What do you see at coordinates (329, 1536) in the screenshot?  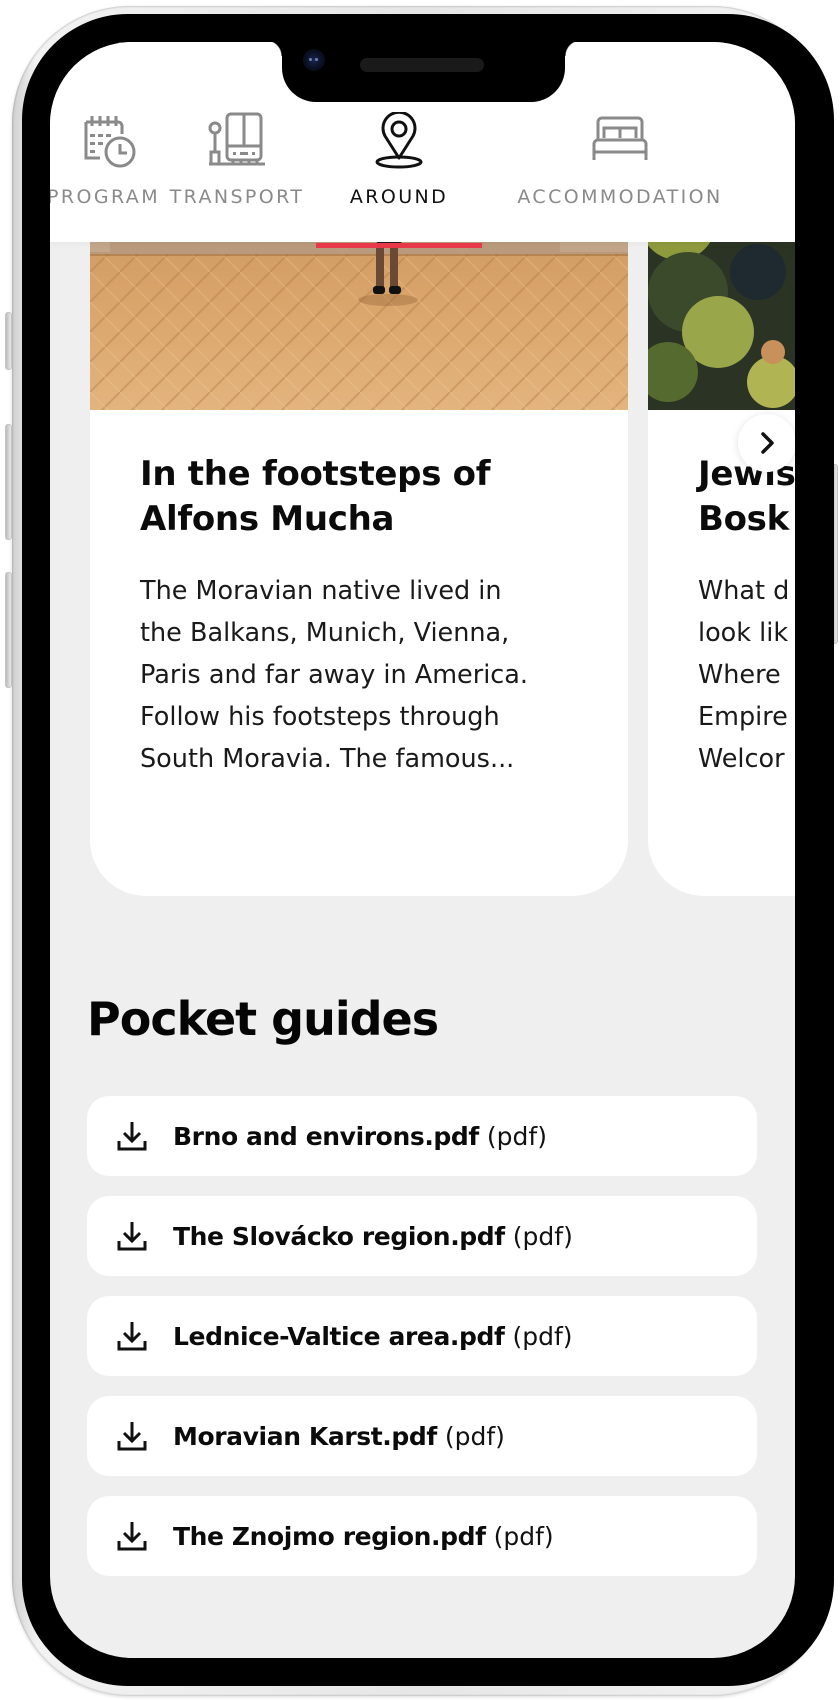 I see `guide-filename: The Znojmo region.pdf` at bounding box center [329, 1536].